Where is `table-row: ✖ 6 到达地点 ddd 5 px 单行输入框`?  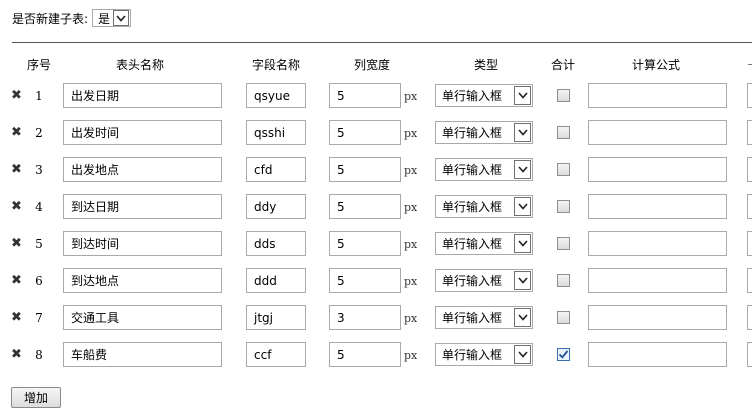 table-row: ✖ 6 到达地点 ddd 5 px 单行输入框 is located at coordinates (376, 281).